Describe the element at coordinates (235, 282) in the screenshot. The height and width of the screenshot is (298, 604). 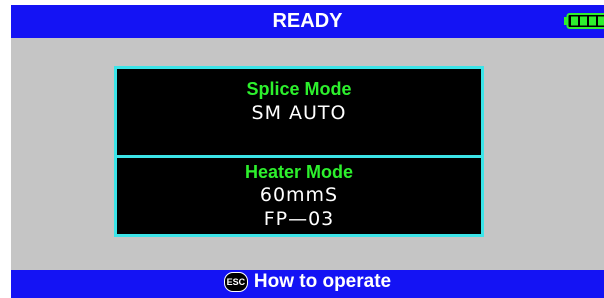
I see `esc-key-icon: ESC` at that location.